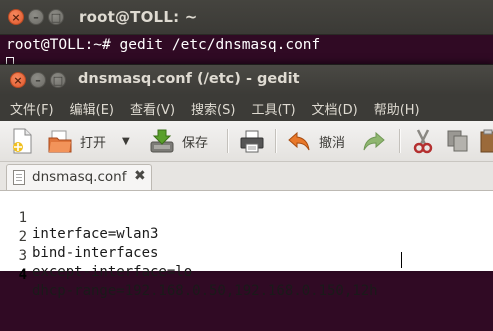 The image size is (493, 331). I want to click on line-text: interface=wlan3, so click(95, 234).